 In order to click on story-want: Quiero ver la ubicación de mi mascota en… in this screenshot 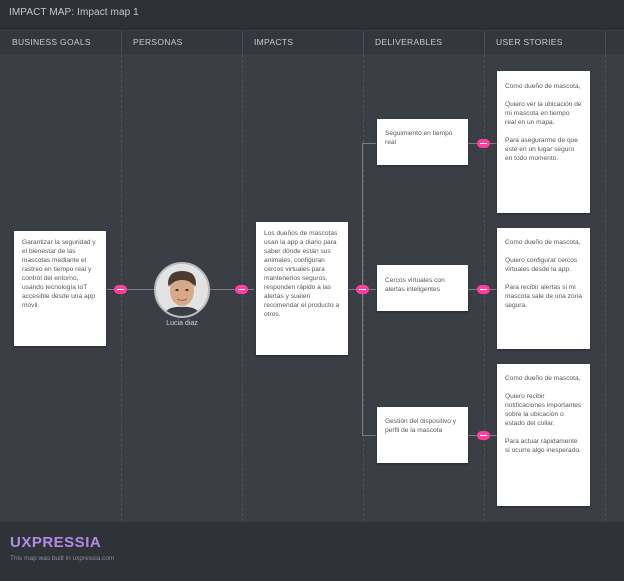, I will do `click(543, 113)`.